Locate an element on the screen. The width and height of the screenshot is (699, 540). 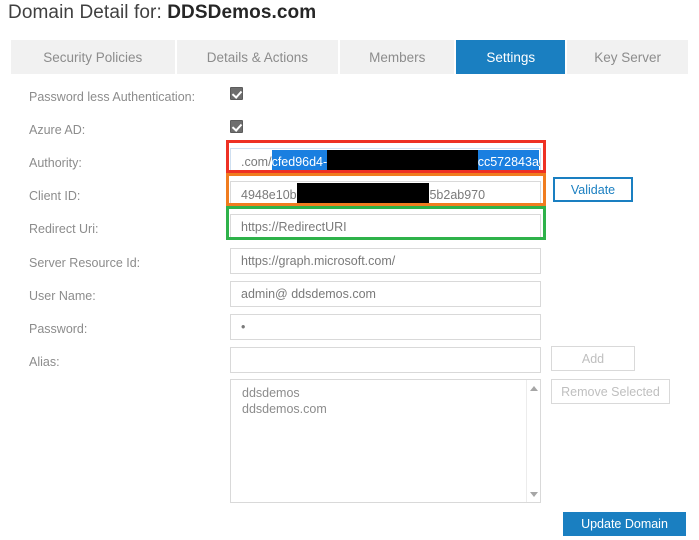
alias-listbox: ddsdemos ddsdemos.com is located at coordinates (385, 441).